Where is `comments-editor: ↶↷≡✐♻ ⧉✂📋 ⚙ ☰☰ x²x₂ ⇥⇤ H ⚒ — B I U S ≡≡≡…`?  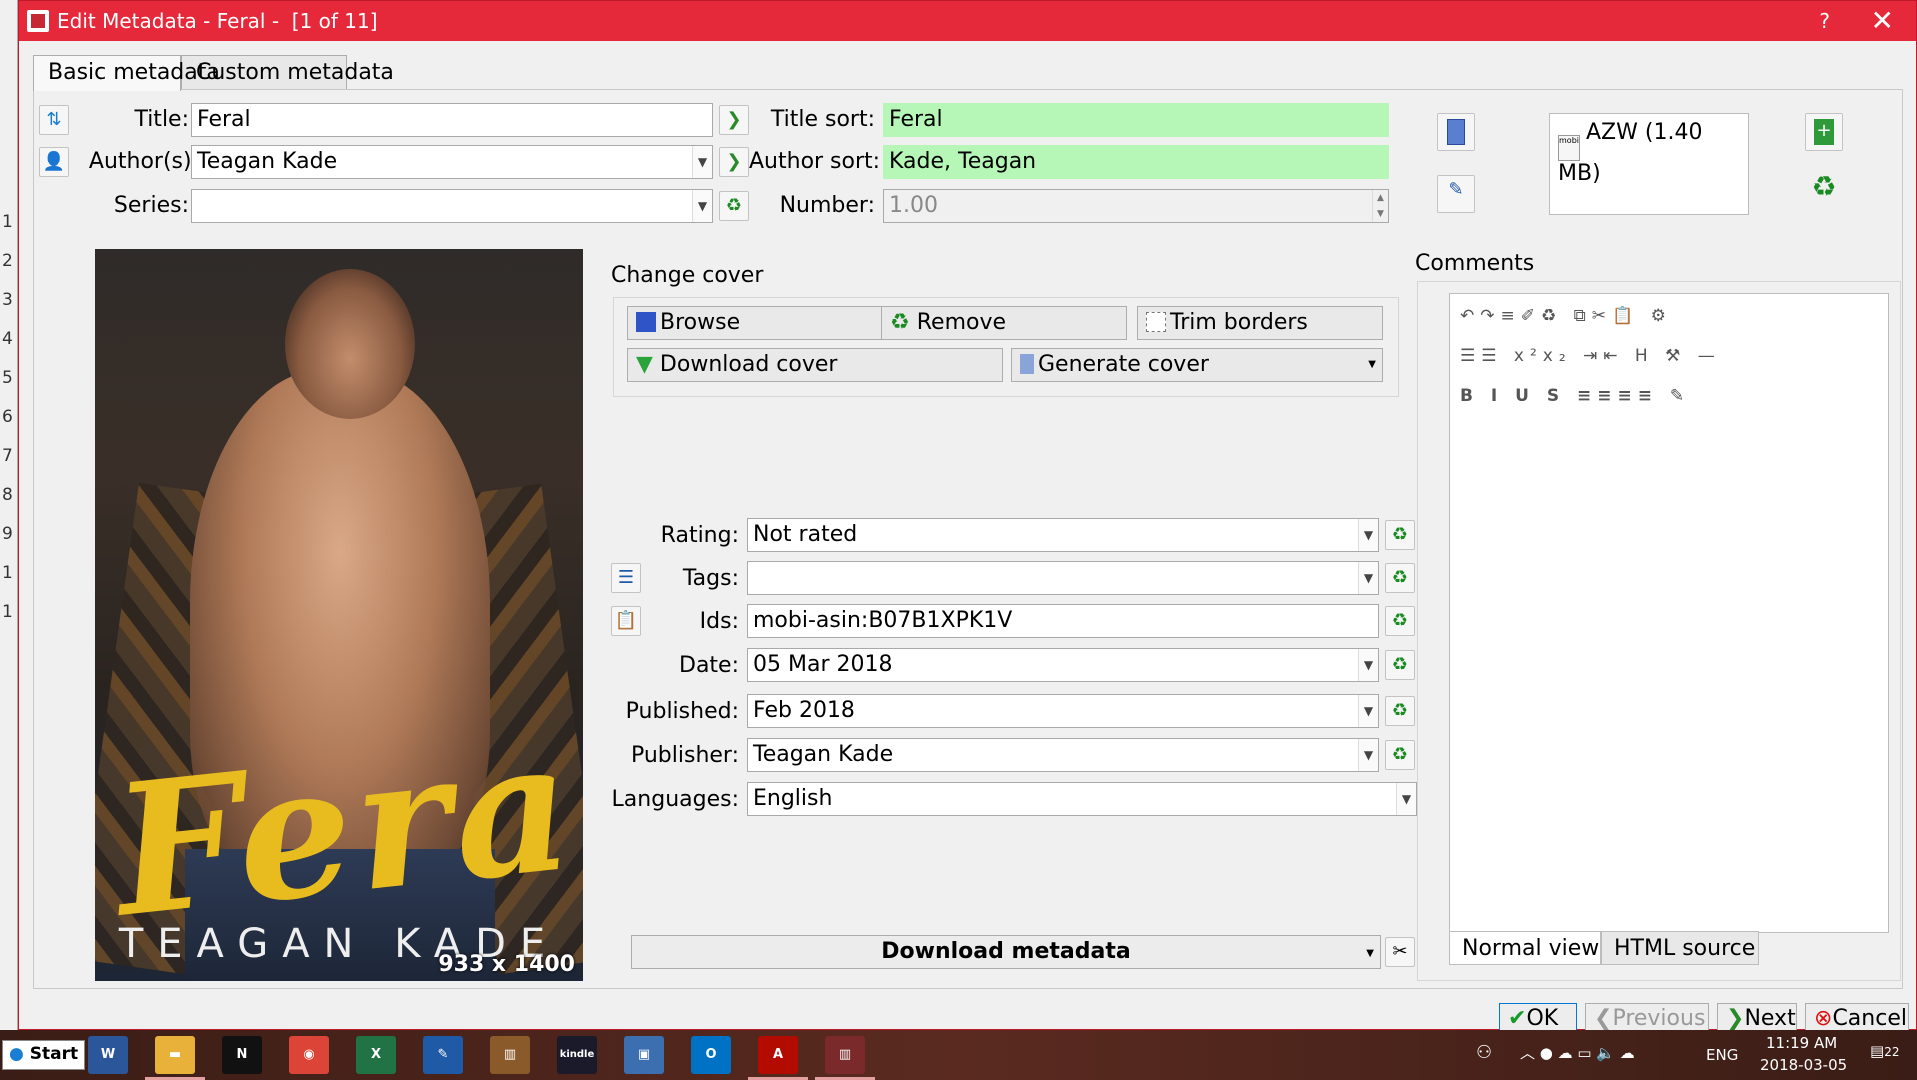
comments-editor: ↶↷≡✐♻ ⧉✂📋 ⚙ ☰☰ x²x₂ ⇥⇤ H ⚒ — B I U S ≡≡≡… is located at coordinates (1669, 613).